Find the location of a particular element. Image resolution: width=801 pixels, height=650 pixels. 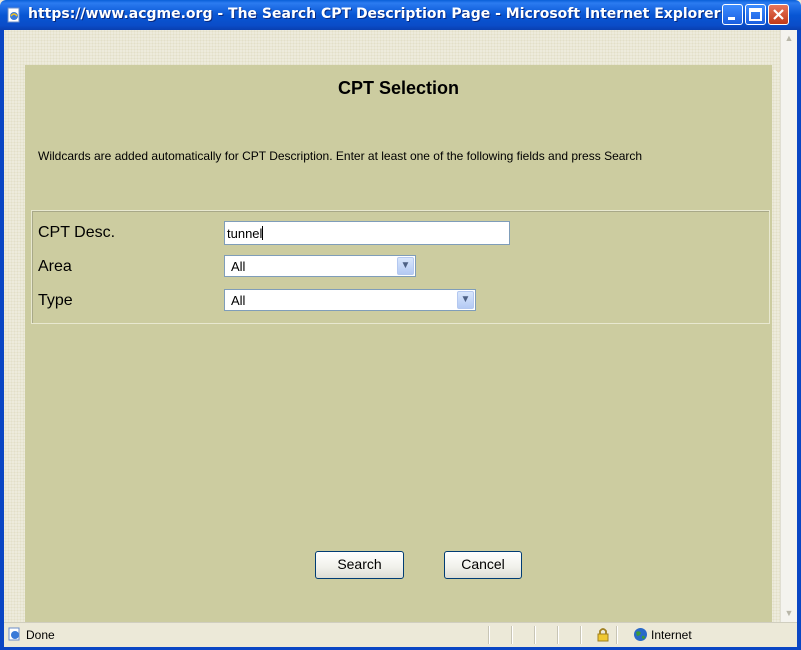

search-button: Search is located at coordinates (359, 565).